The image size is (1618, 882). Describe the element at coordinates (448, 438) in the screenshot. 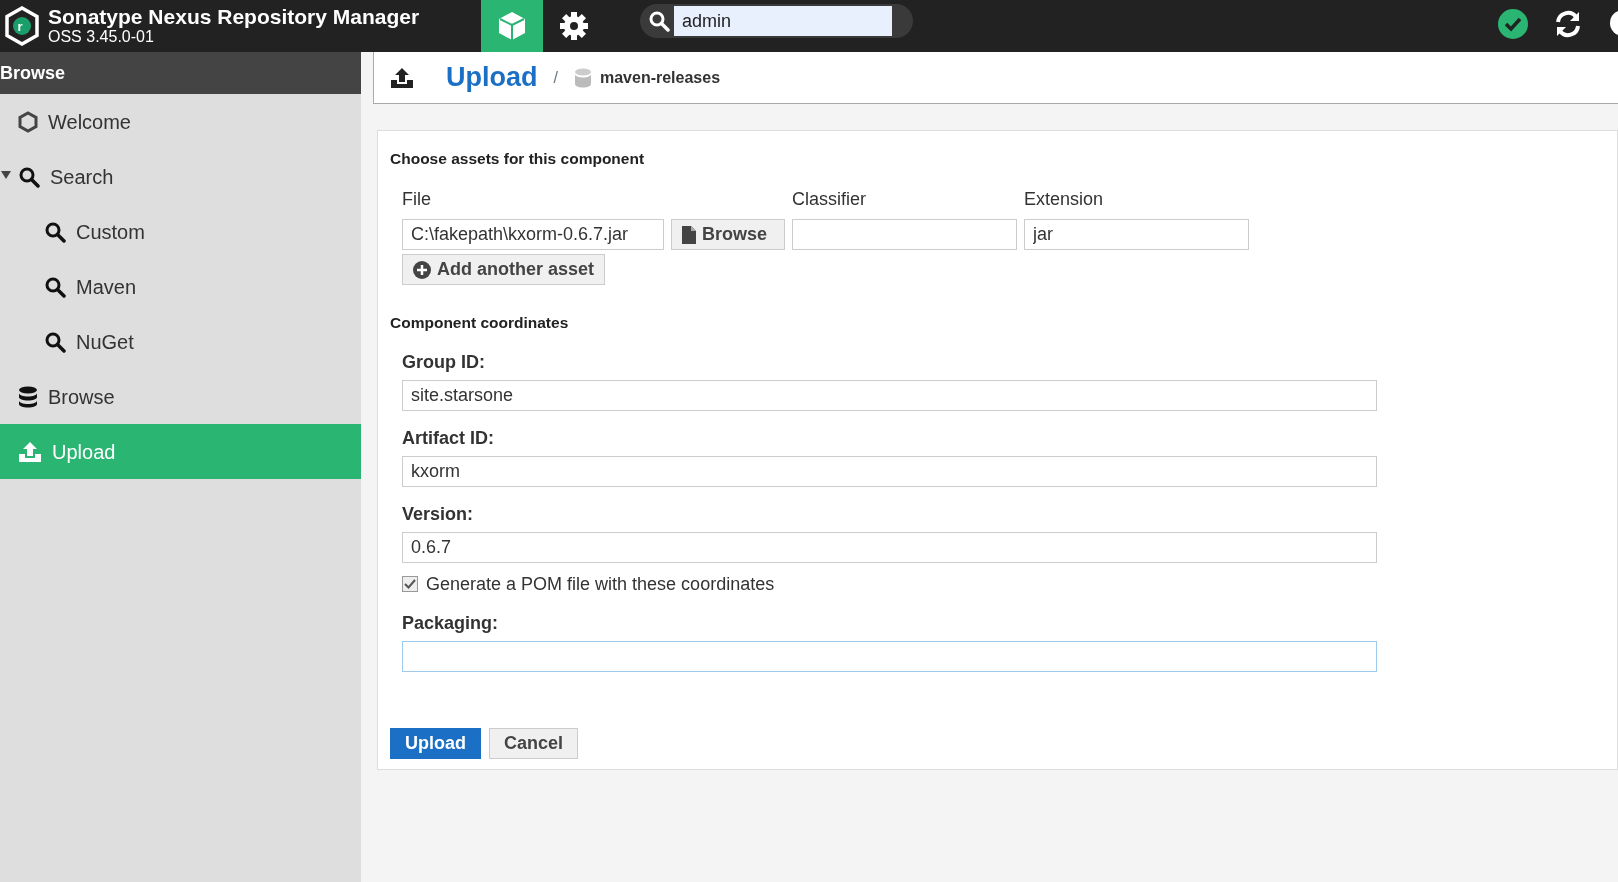

I see `field-label: Artifact ID:` at that location.